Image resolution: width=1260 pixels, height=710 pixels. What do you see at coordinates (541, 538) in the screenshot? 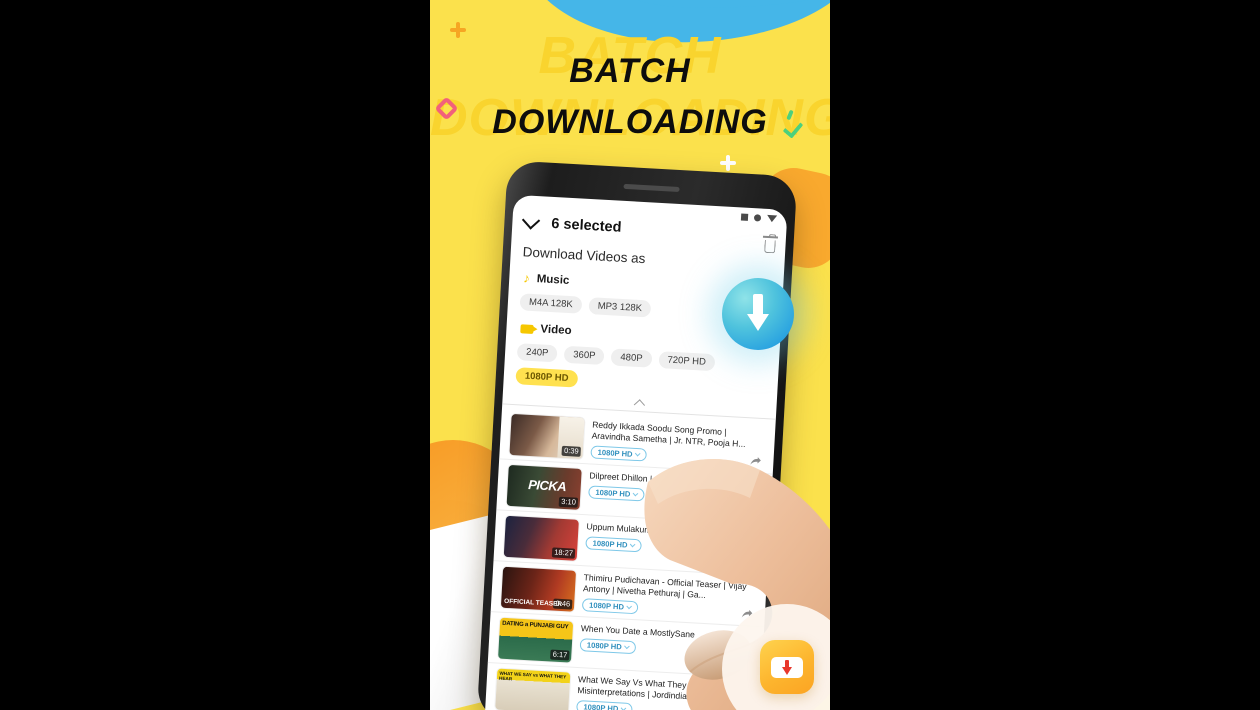
I see `video-thumbnail: 18:27` at bounding box center [541, 538].